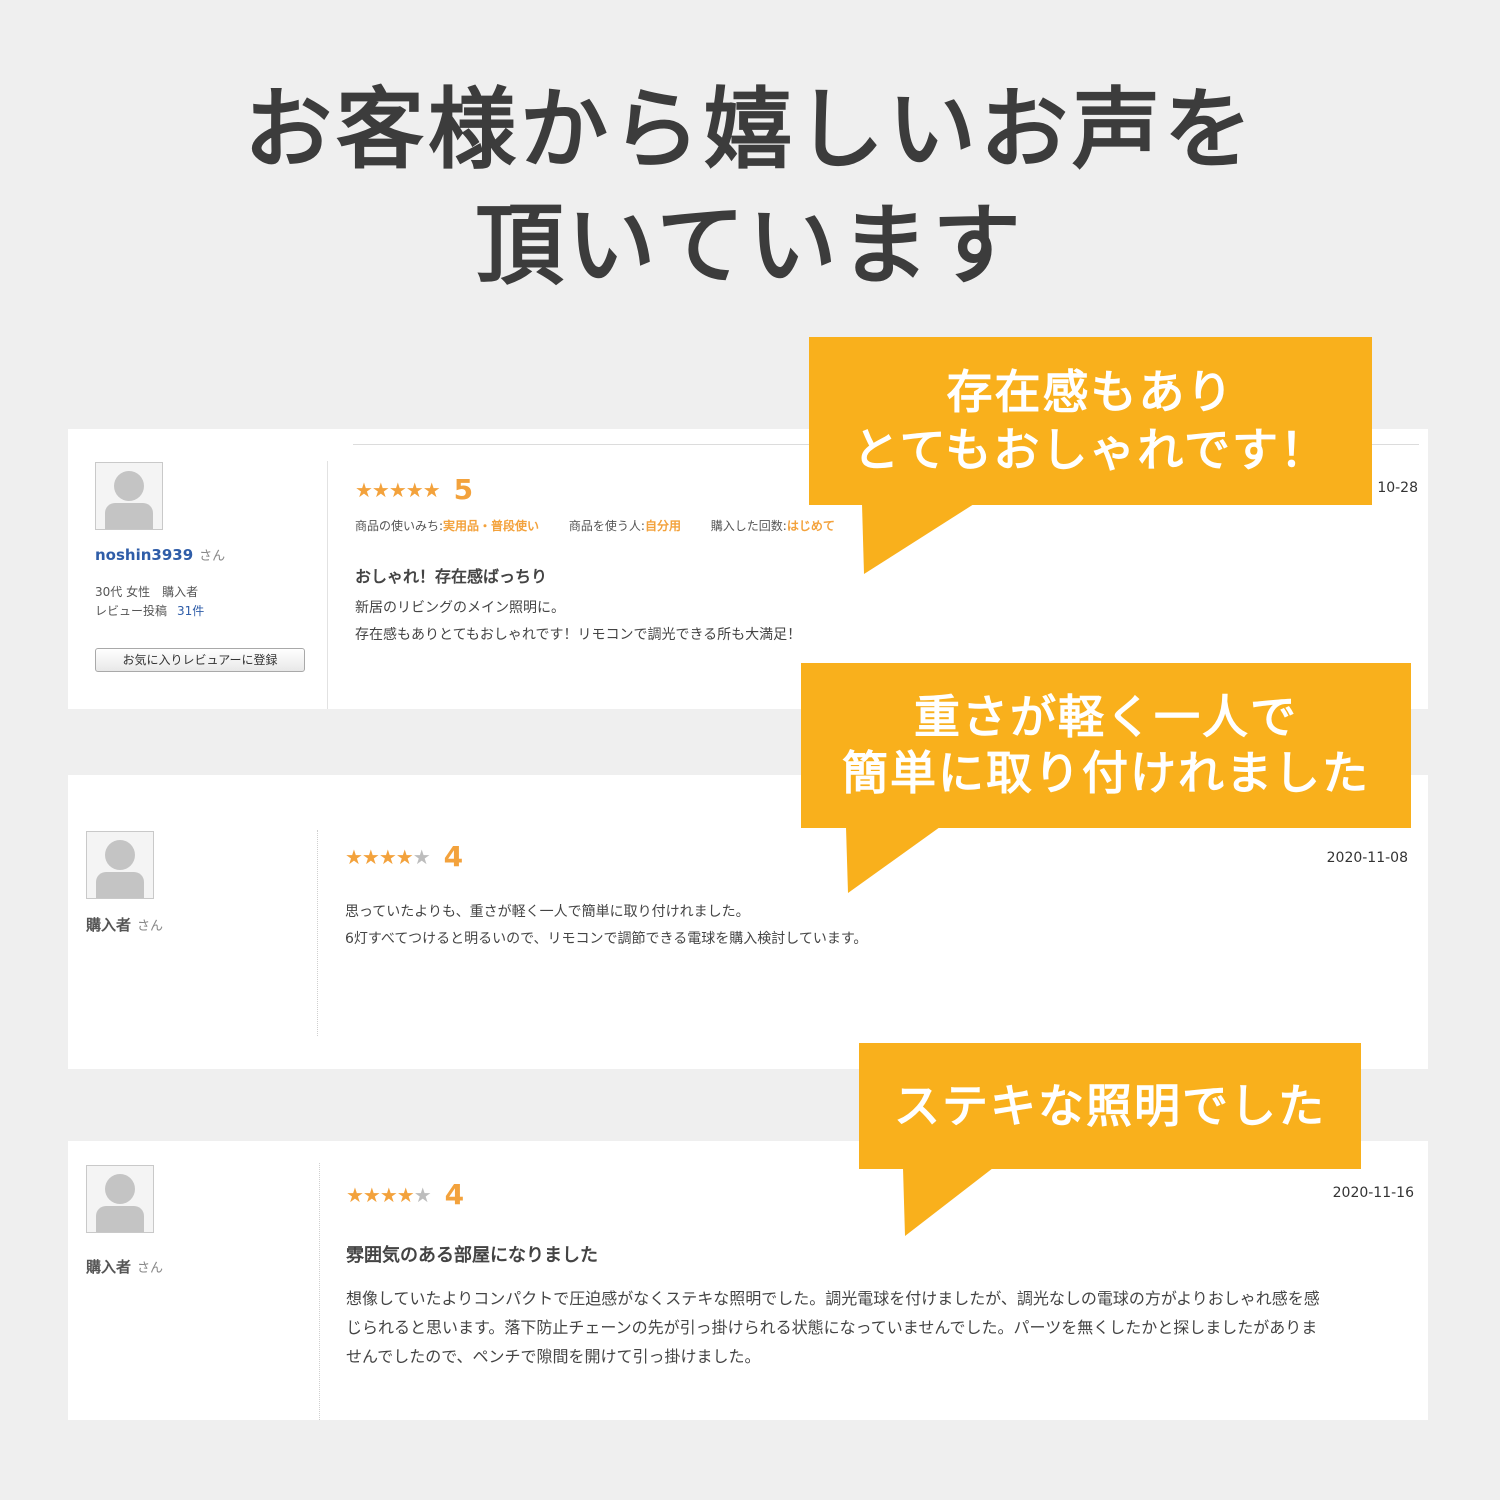 The height and width of the screenshot is (1500, 1500). What do you see at coordinates (749, 129) in the screenshot?
I see `headline-line-1: お客様から嬉しいお声を` at bounding box center [749, 129].